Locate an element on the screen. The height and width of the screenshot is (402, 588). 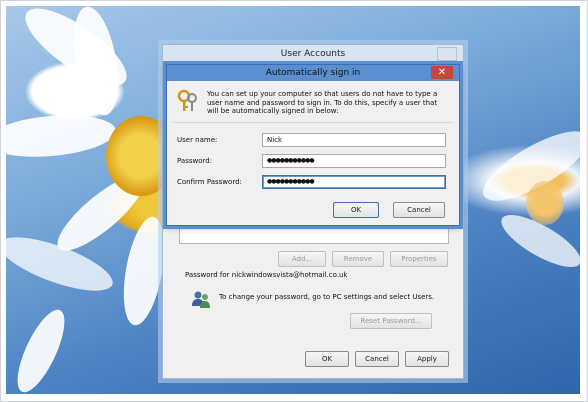
dialog-ok-button: OK is located at coordinates (356, 210).